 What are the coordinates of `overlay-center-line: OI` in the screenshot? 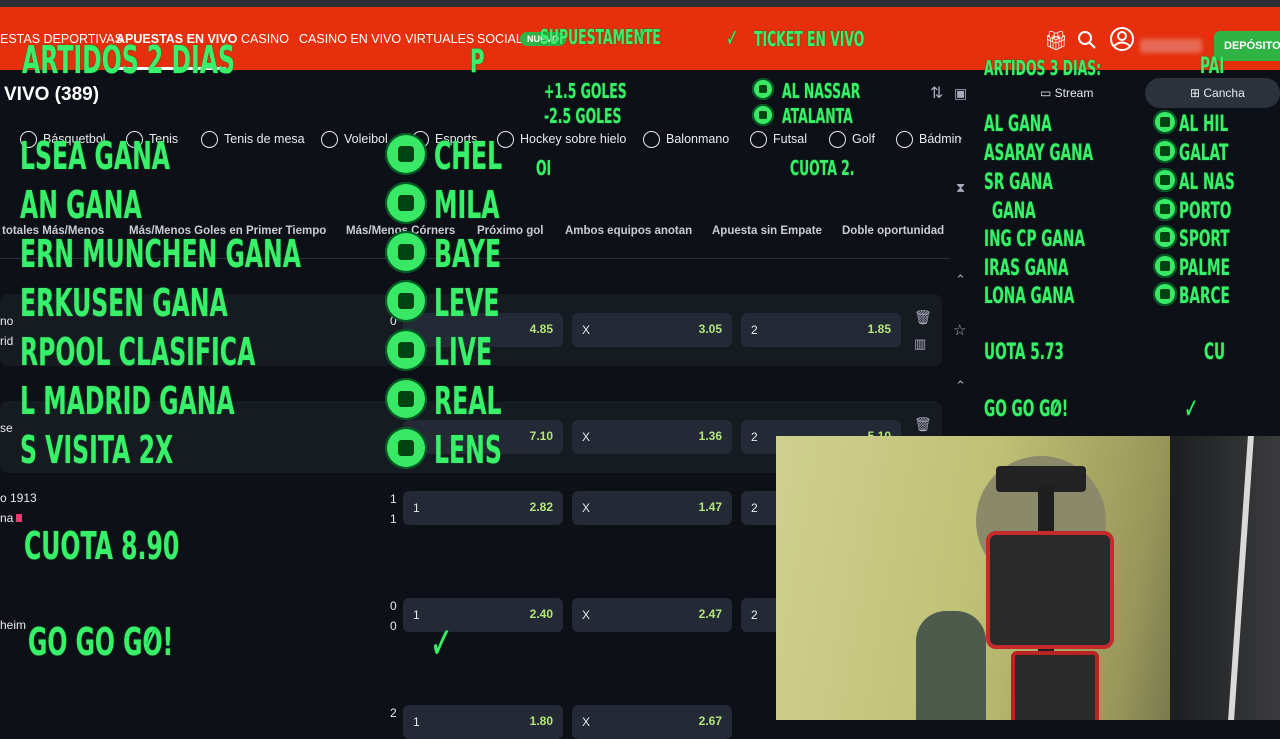 It's located at (544, 168).